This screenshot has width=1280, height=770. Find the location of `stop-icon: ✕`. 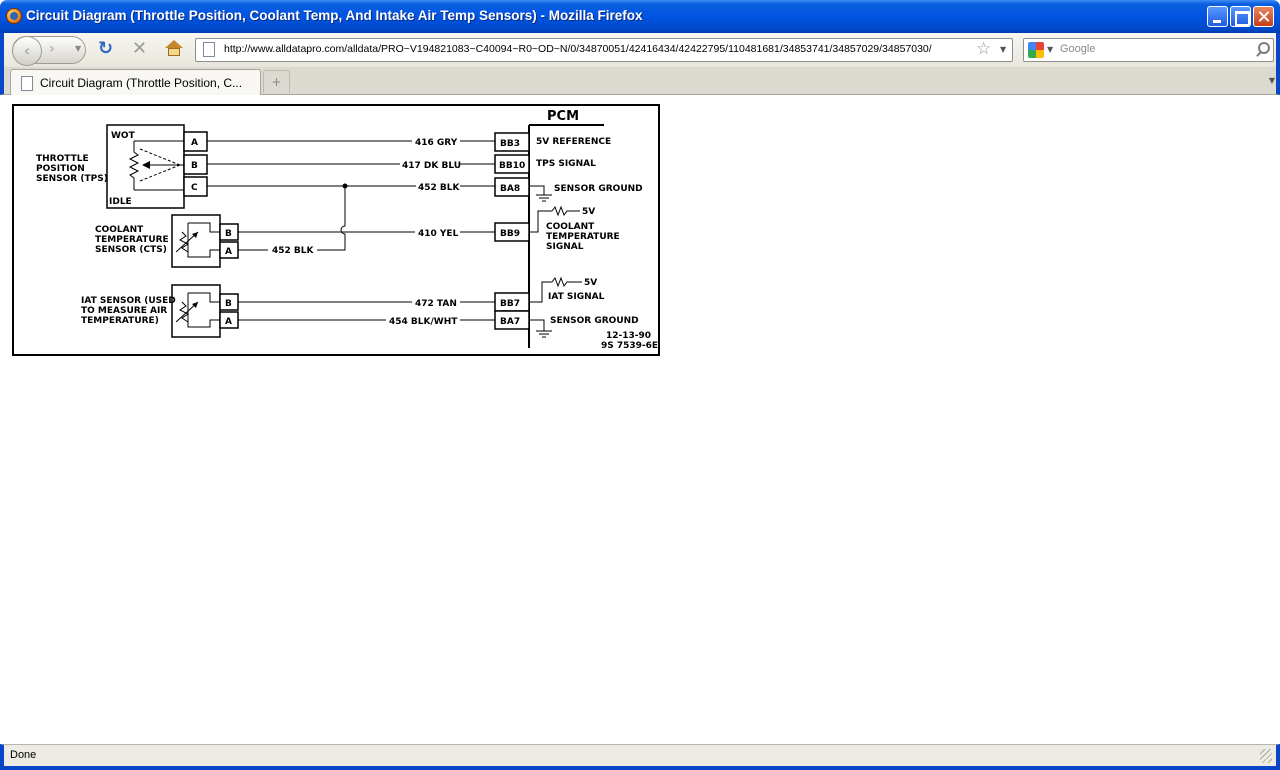

stop-icon: ✕ is located at coordinates (139, 49).